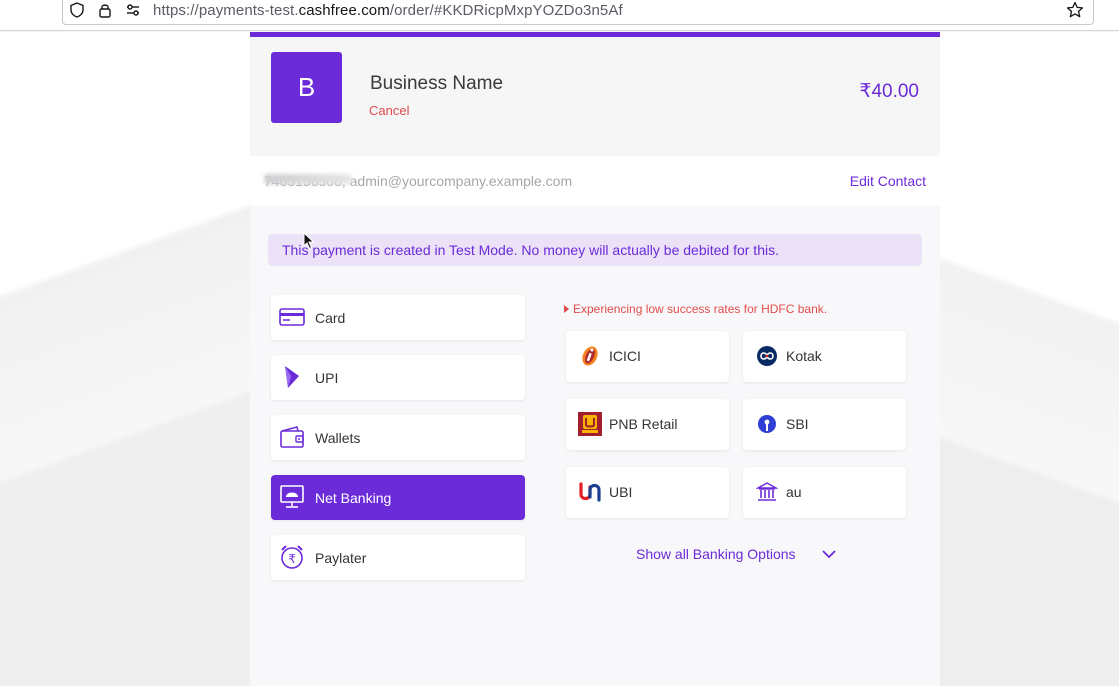  I want to click on payment-method-list: Card UPI Wallets Net Banking ₹ Paylater, so click(398, 445).